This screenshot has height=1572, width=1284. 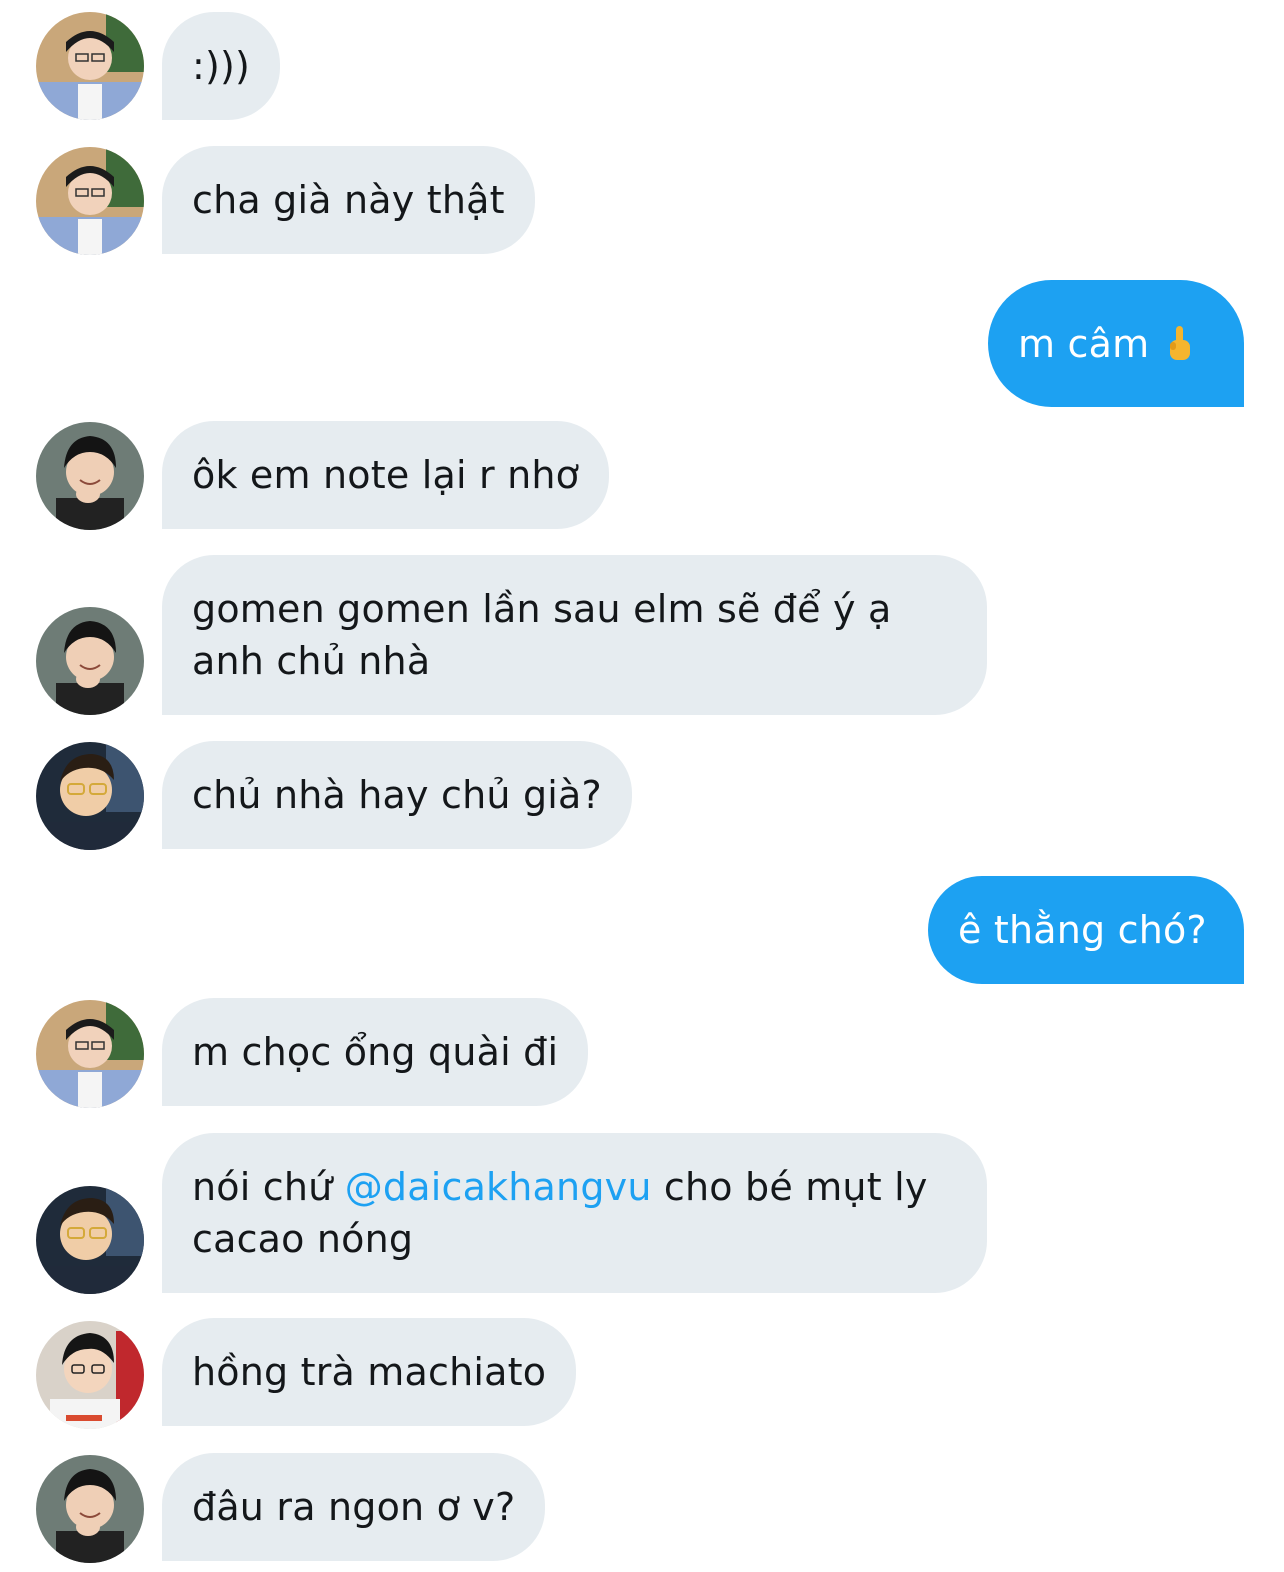 I want to click on message-text: hồng trà machiato, so click(x=369, y=1372).